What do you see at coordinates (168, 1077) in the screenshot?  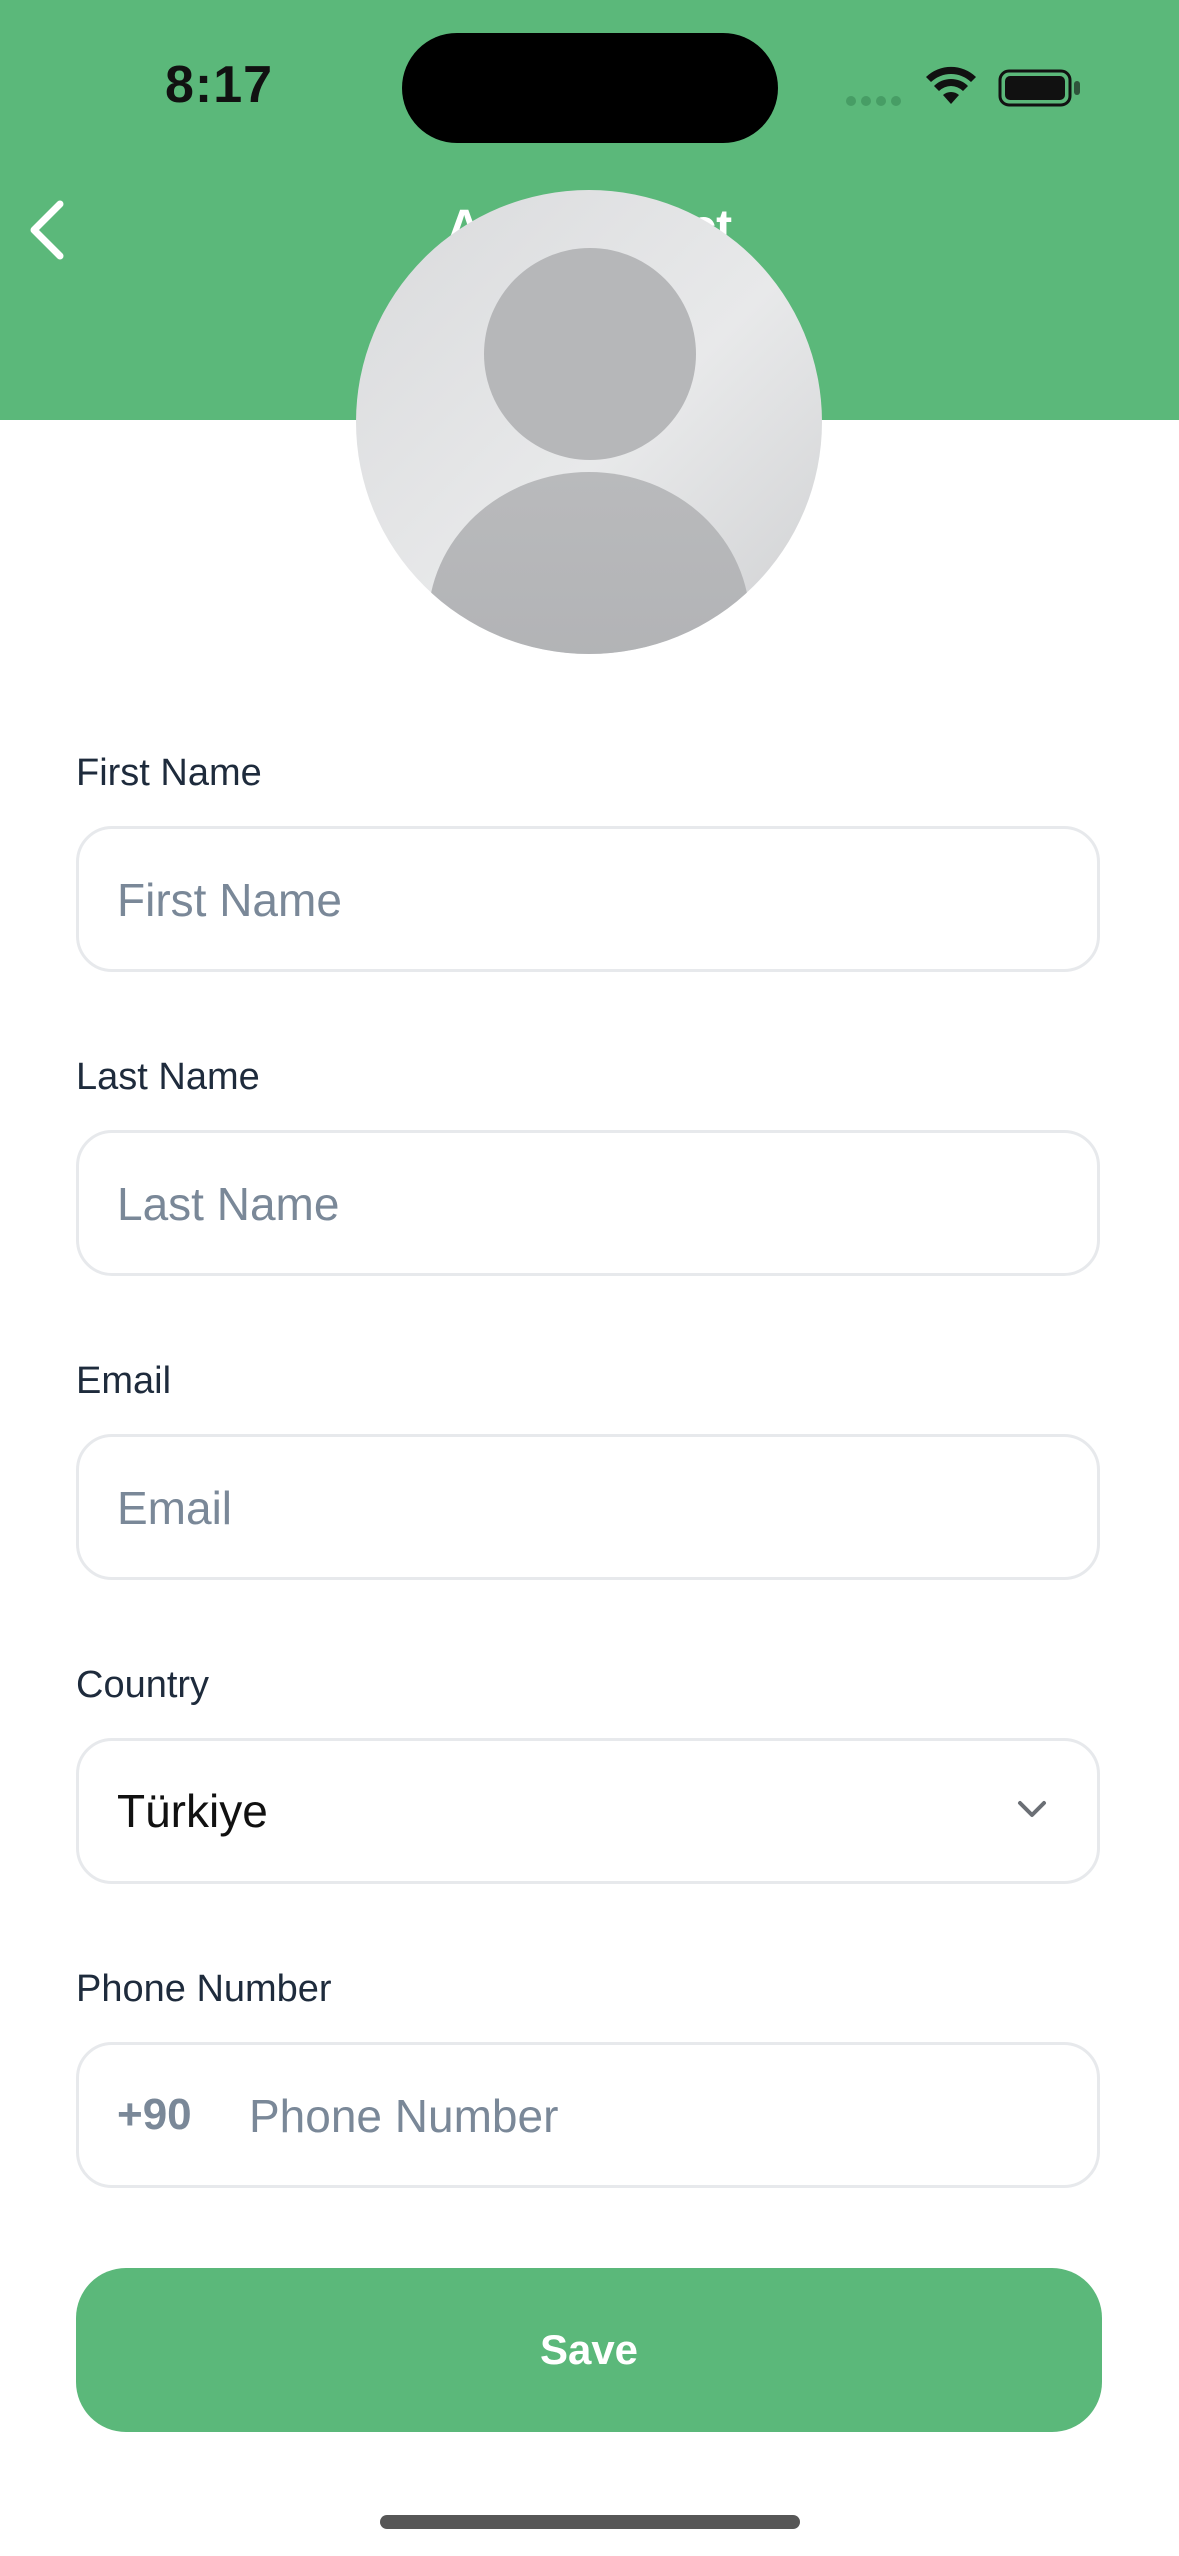 I see `last-name-label: Last Name` at bounding box center [168, 1077].